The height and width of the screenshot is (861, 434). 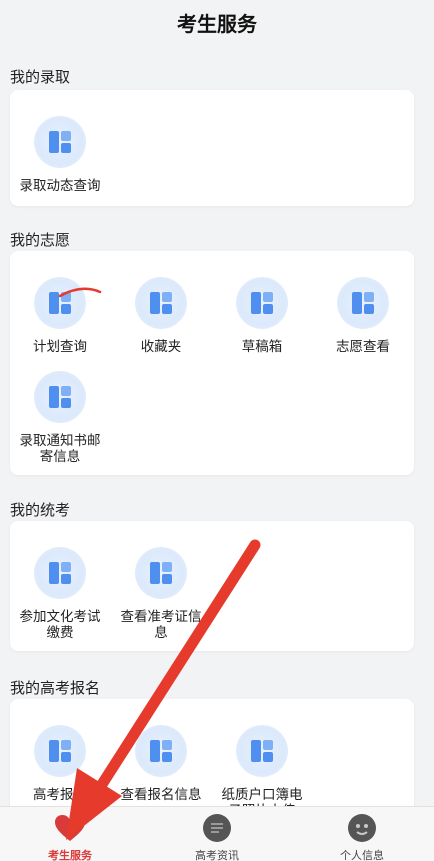 I want to click on admit-card-info-button: 查看准考证信息, so click(x=161, y=594).